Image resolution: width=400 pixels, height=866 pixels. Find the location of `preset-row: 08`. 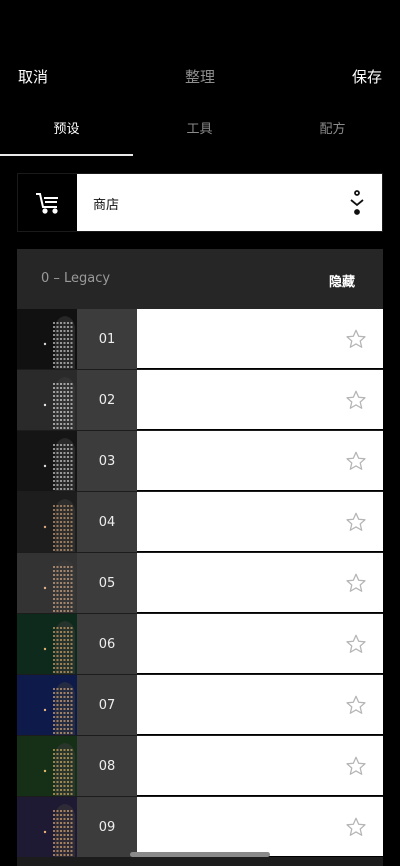

preset-row: 08 is located at coordinates (200, 766).